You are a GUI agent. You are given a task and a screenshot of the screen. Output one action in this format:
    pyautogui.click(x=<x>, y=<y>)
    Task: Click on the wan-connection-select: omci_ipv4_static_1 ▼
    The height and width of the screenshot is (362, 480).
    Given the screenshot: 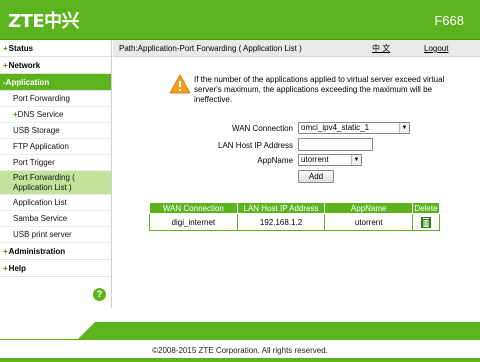 What is the action you would take?
    pyautogui.click(x=354, y=128)
    